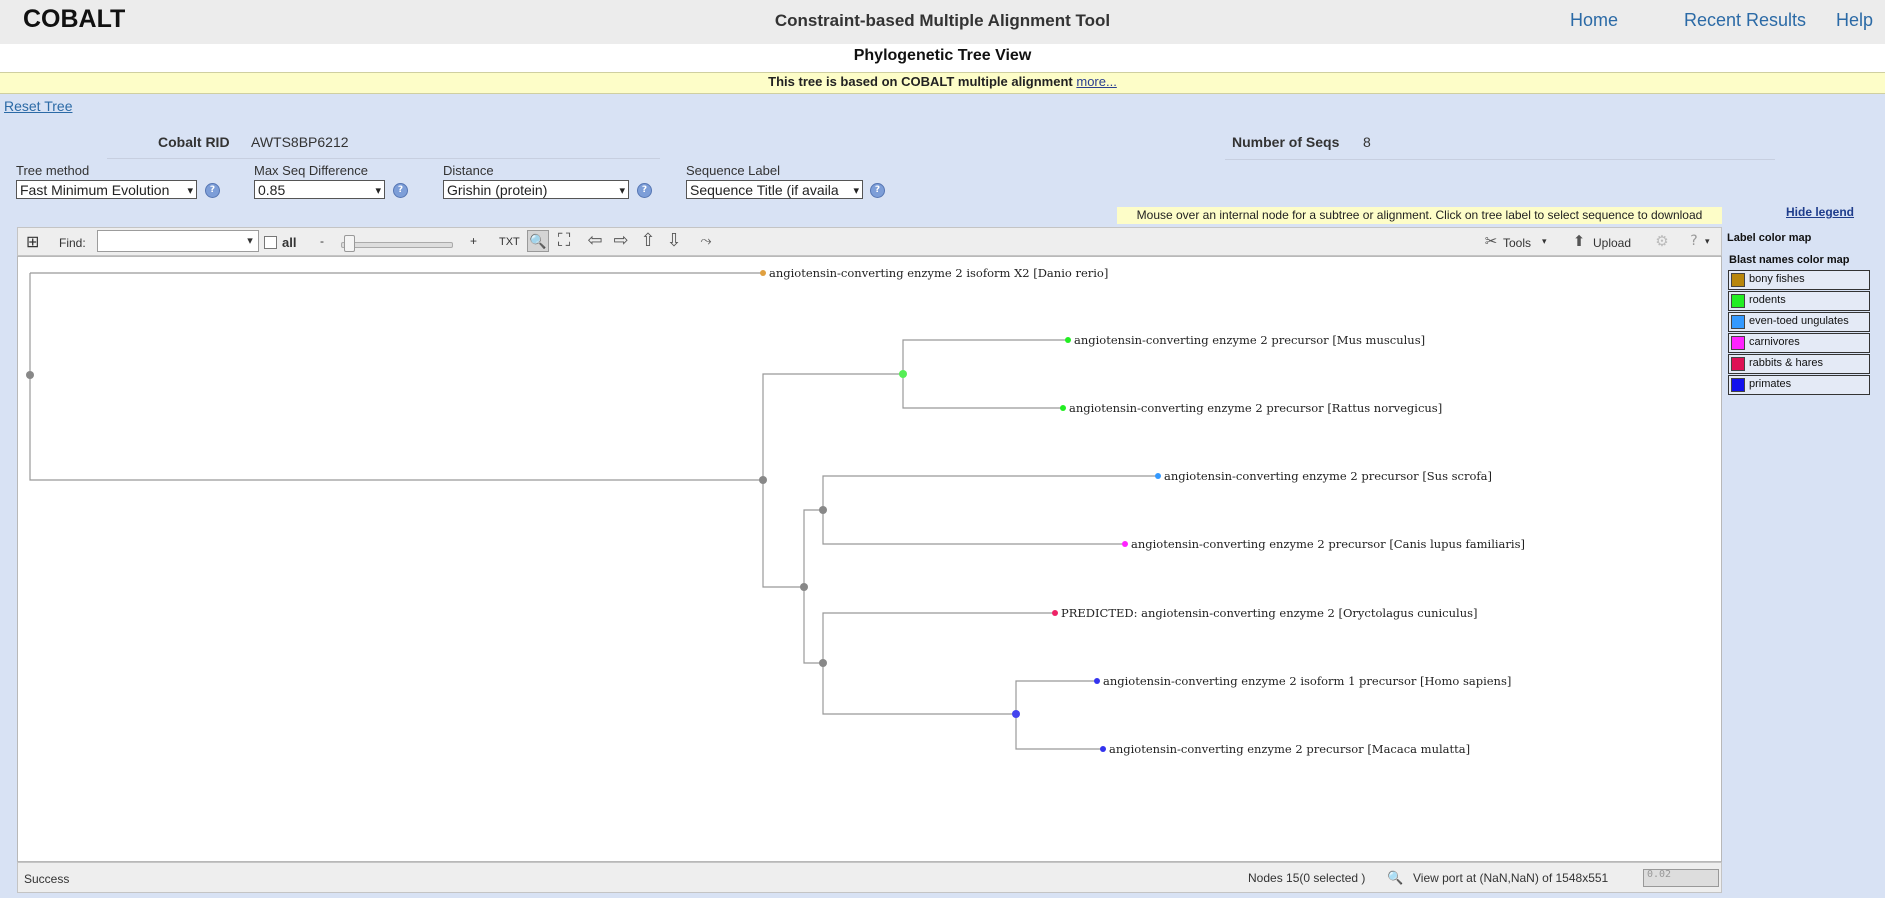 This screenshot has width=1885, height=898. I want to click on nav-home-link: Home, so click(1594, 20).